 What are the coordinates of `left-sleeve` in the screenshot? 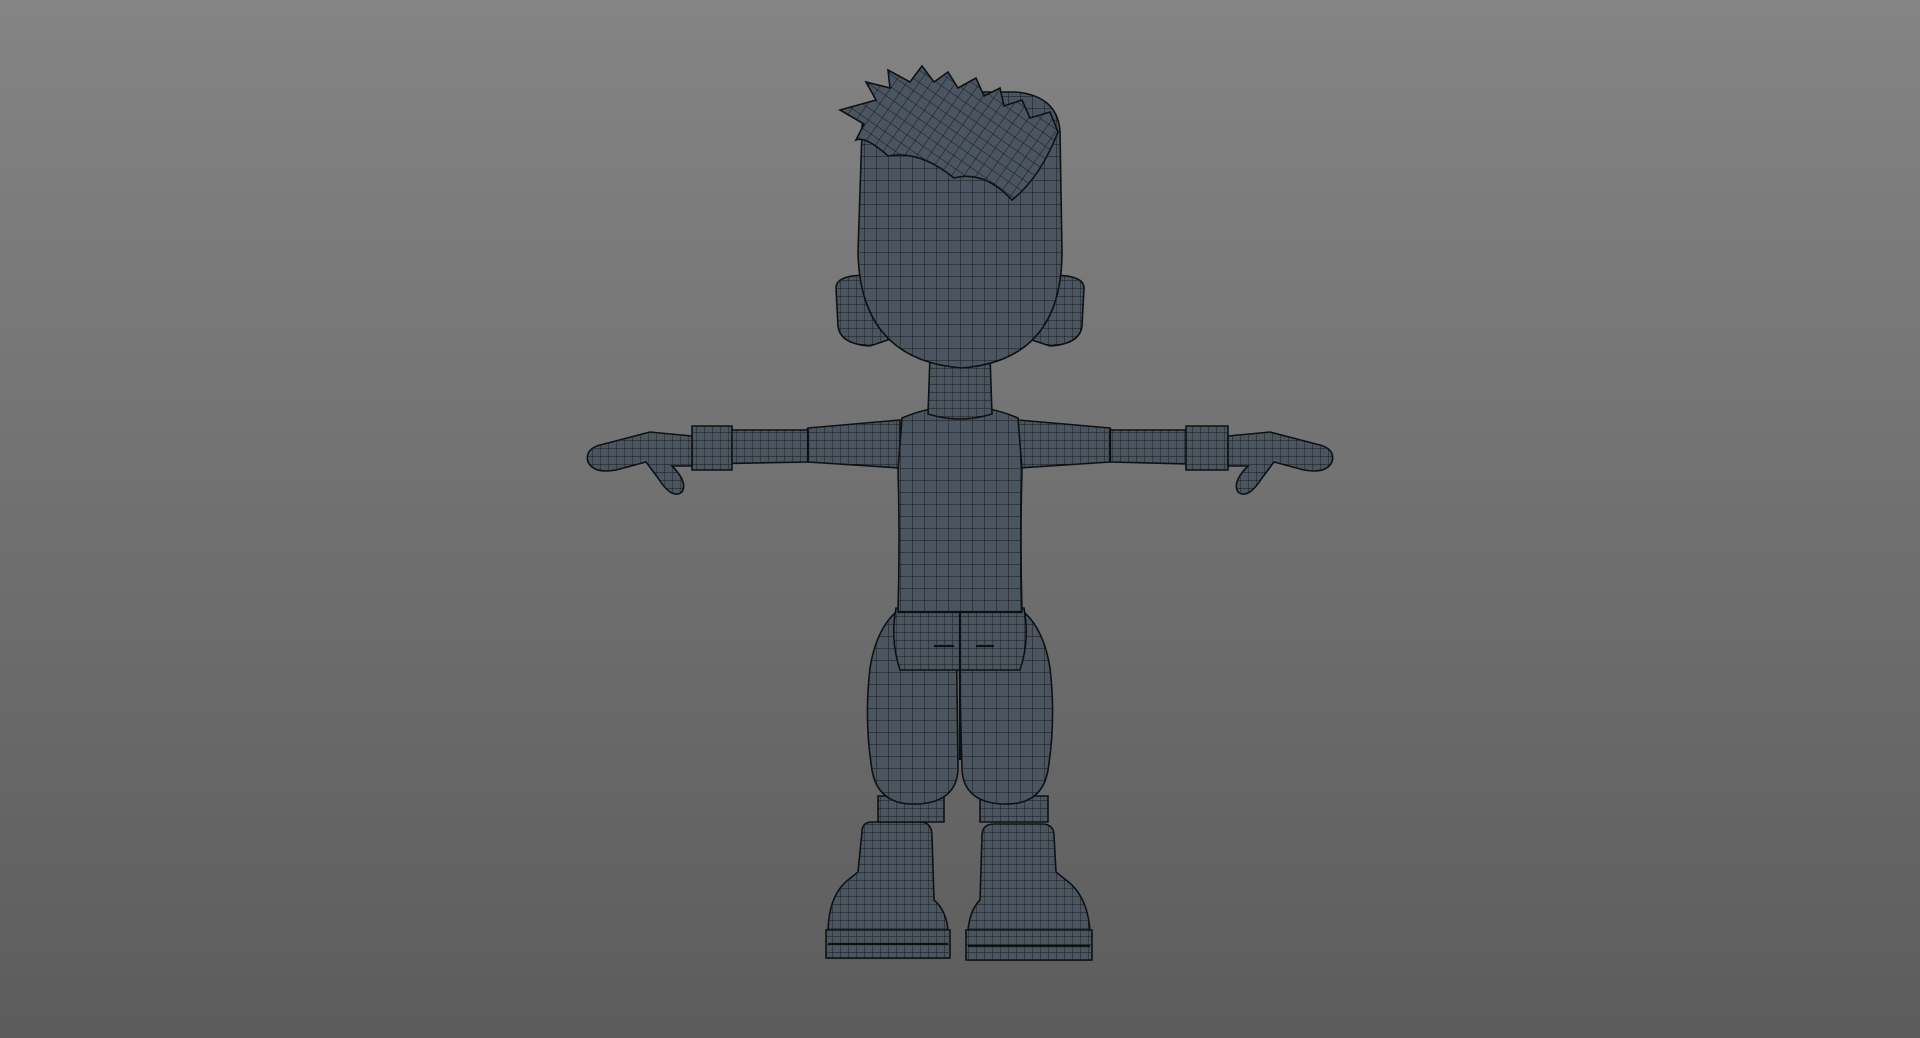 It's located at (851, 444).